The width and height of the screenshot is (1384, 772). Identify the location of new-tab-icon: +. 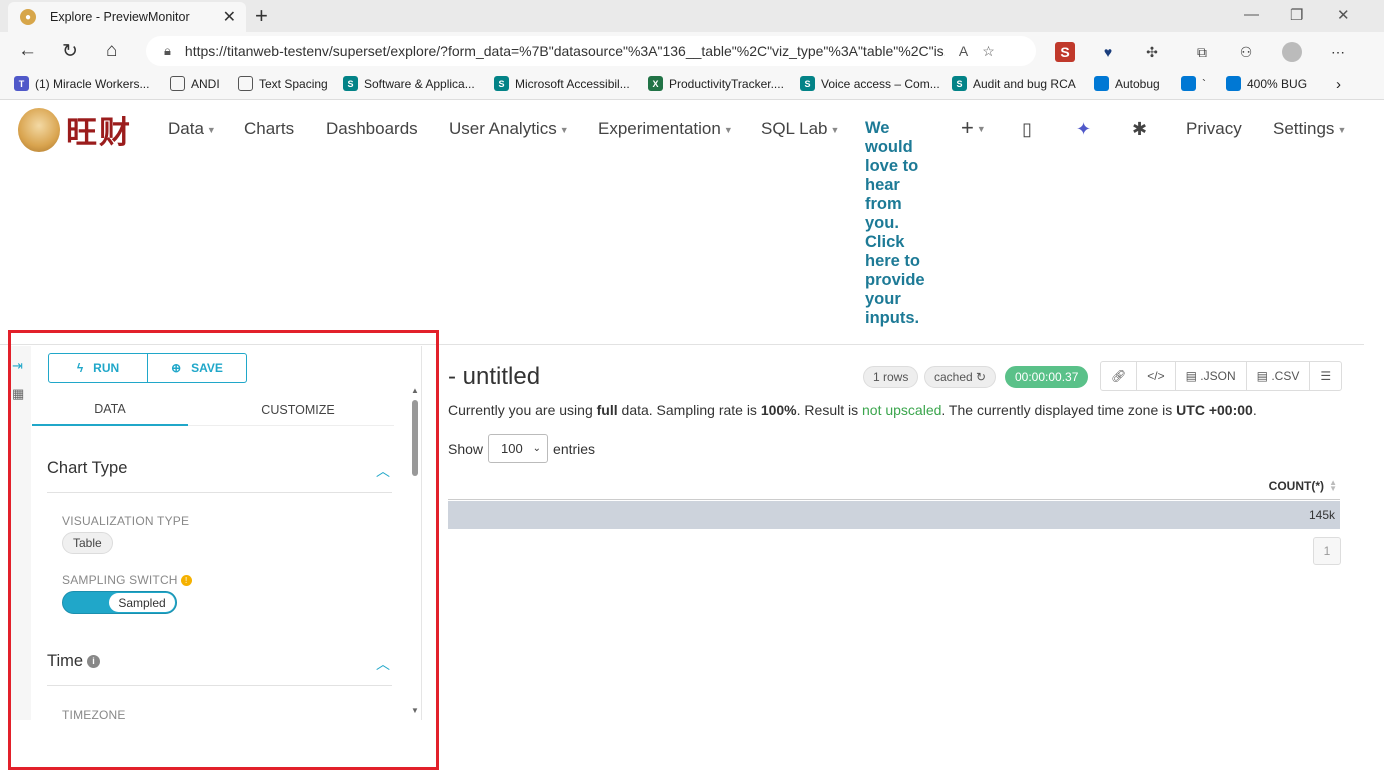
(261, 16).